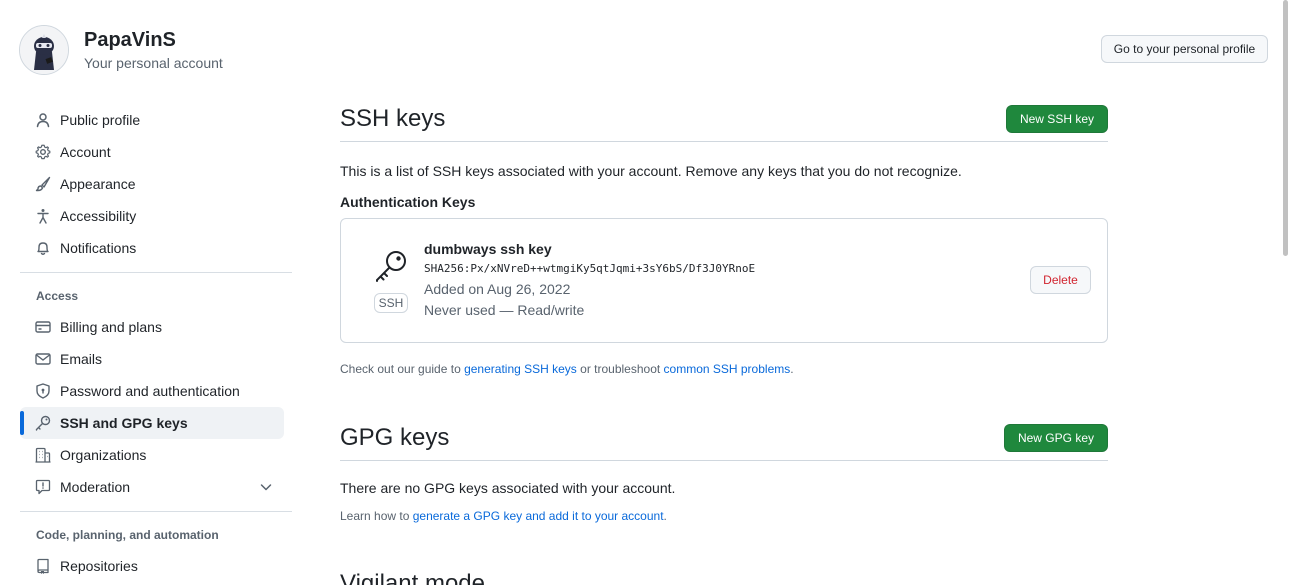 This screenshot has width=1290, height=585. I want to click on sidebar-item-ssh-gpg-keys: SSH and GPG keys, so click(152, 423).